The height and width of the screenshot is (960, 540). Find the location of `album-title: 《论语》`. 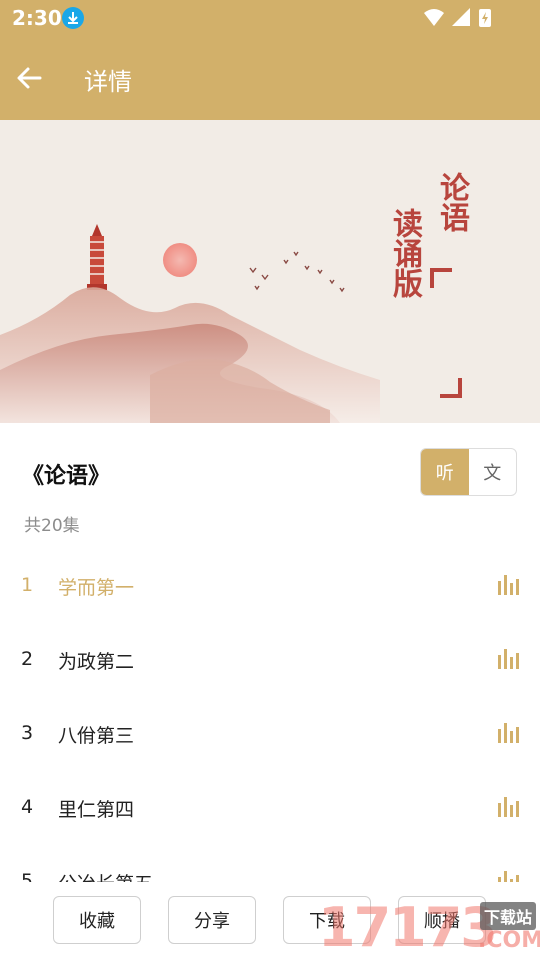

album-title: 《论语》 is located at coordinates (66, 476).